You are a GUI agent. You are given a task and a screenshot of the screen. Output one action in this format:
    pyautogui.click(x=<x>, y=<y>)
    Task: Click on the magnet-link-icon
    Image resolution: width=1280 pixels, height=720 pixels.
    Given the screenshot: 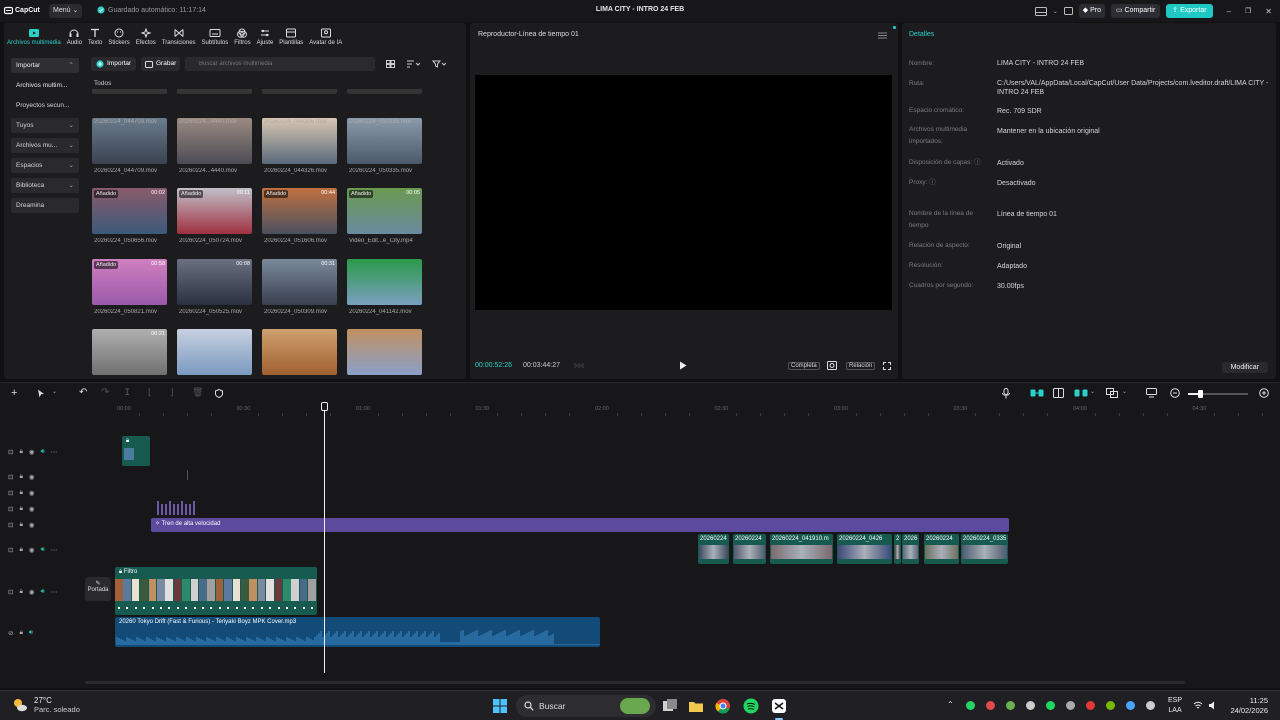 What is the action you would take?
    pyautogui.click(x=1037, y=393)
    